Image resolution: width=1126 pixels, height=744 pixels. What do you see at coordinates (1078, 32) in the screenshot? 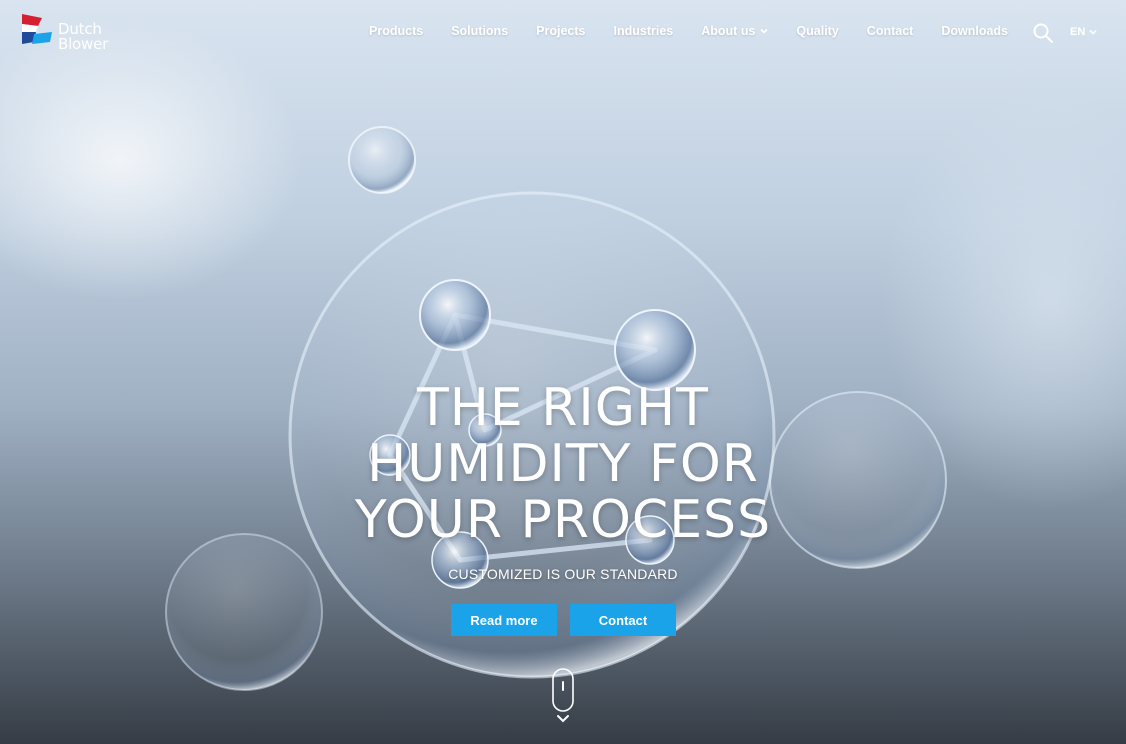
I see `language-label: EN` at bounding box center [1078, 32].